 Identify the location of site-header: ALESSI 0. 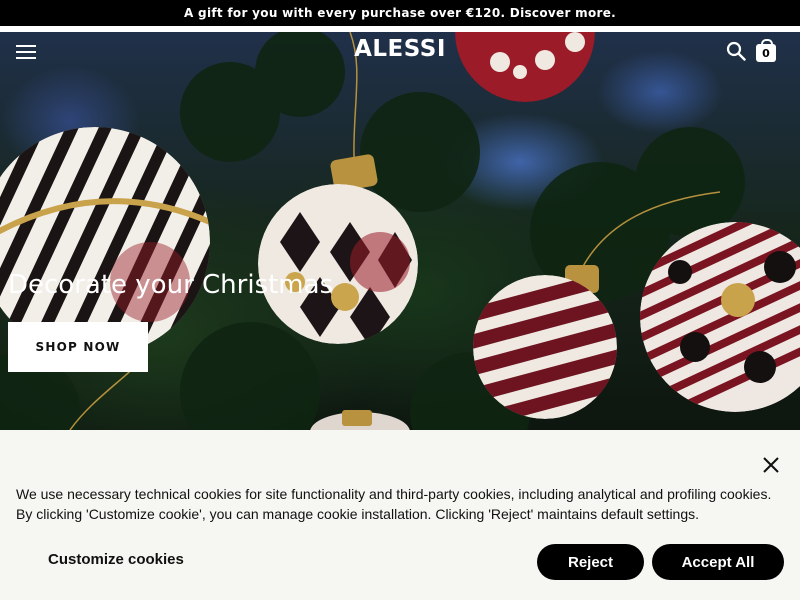
(400, 52).